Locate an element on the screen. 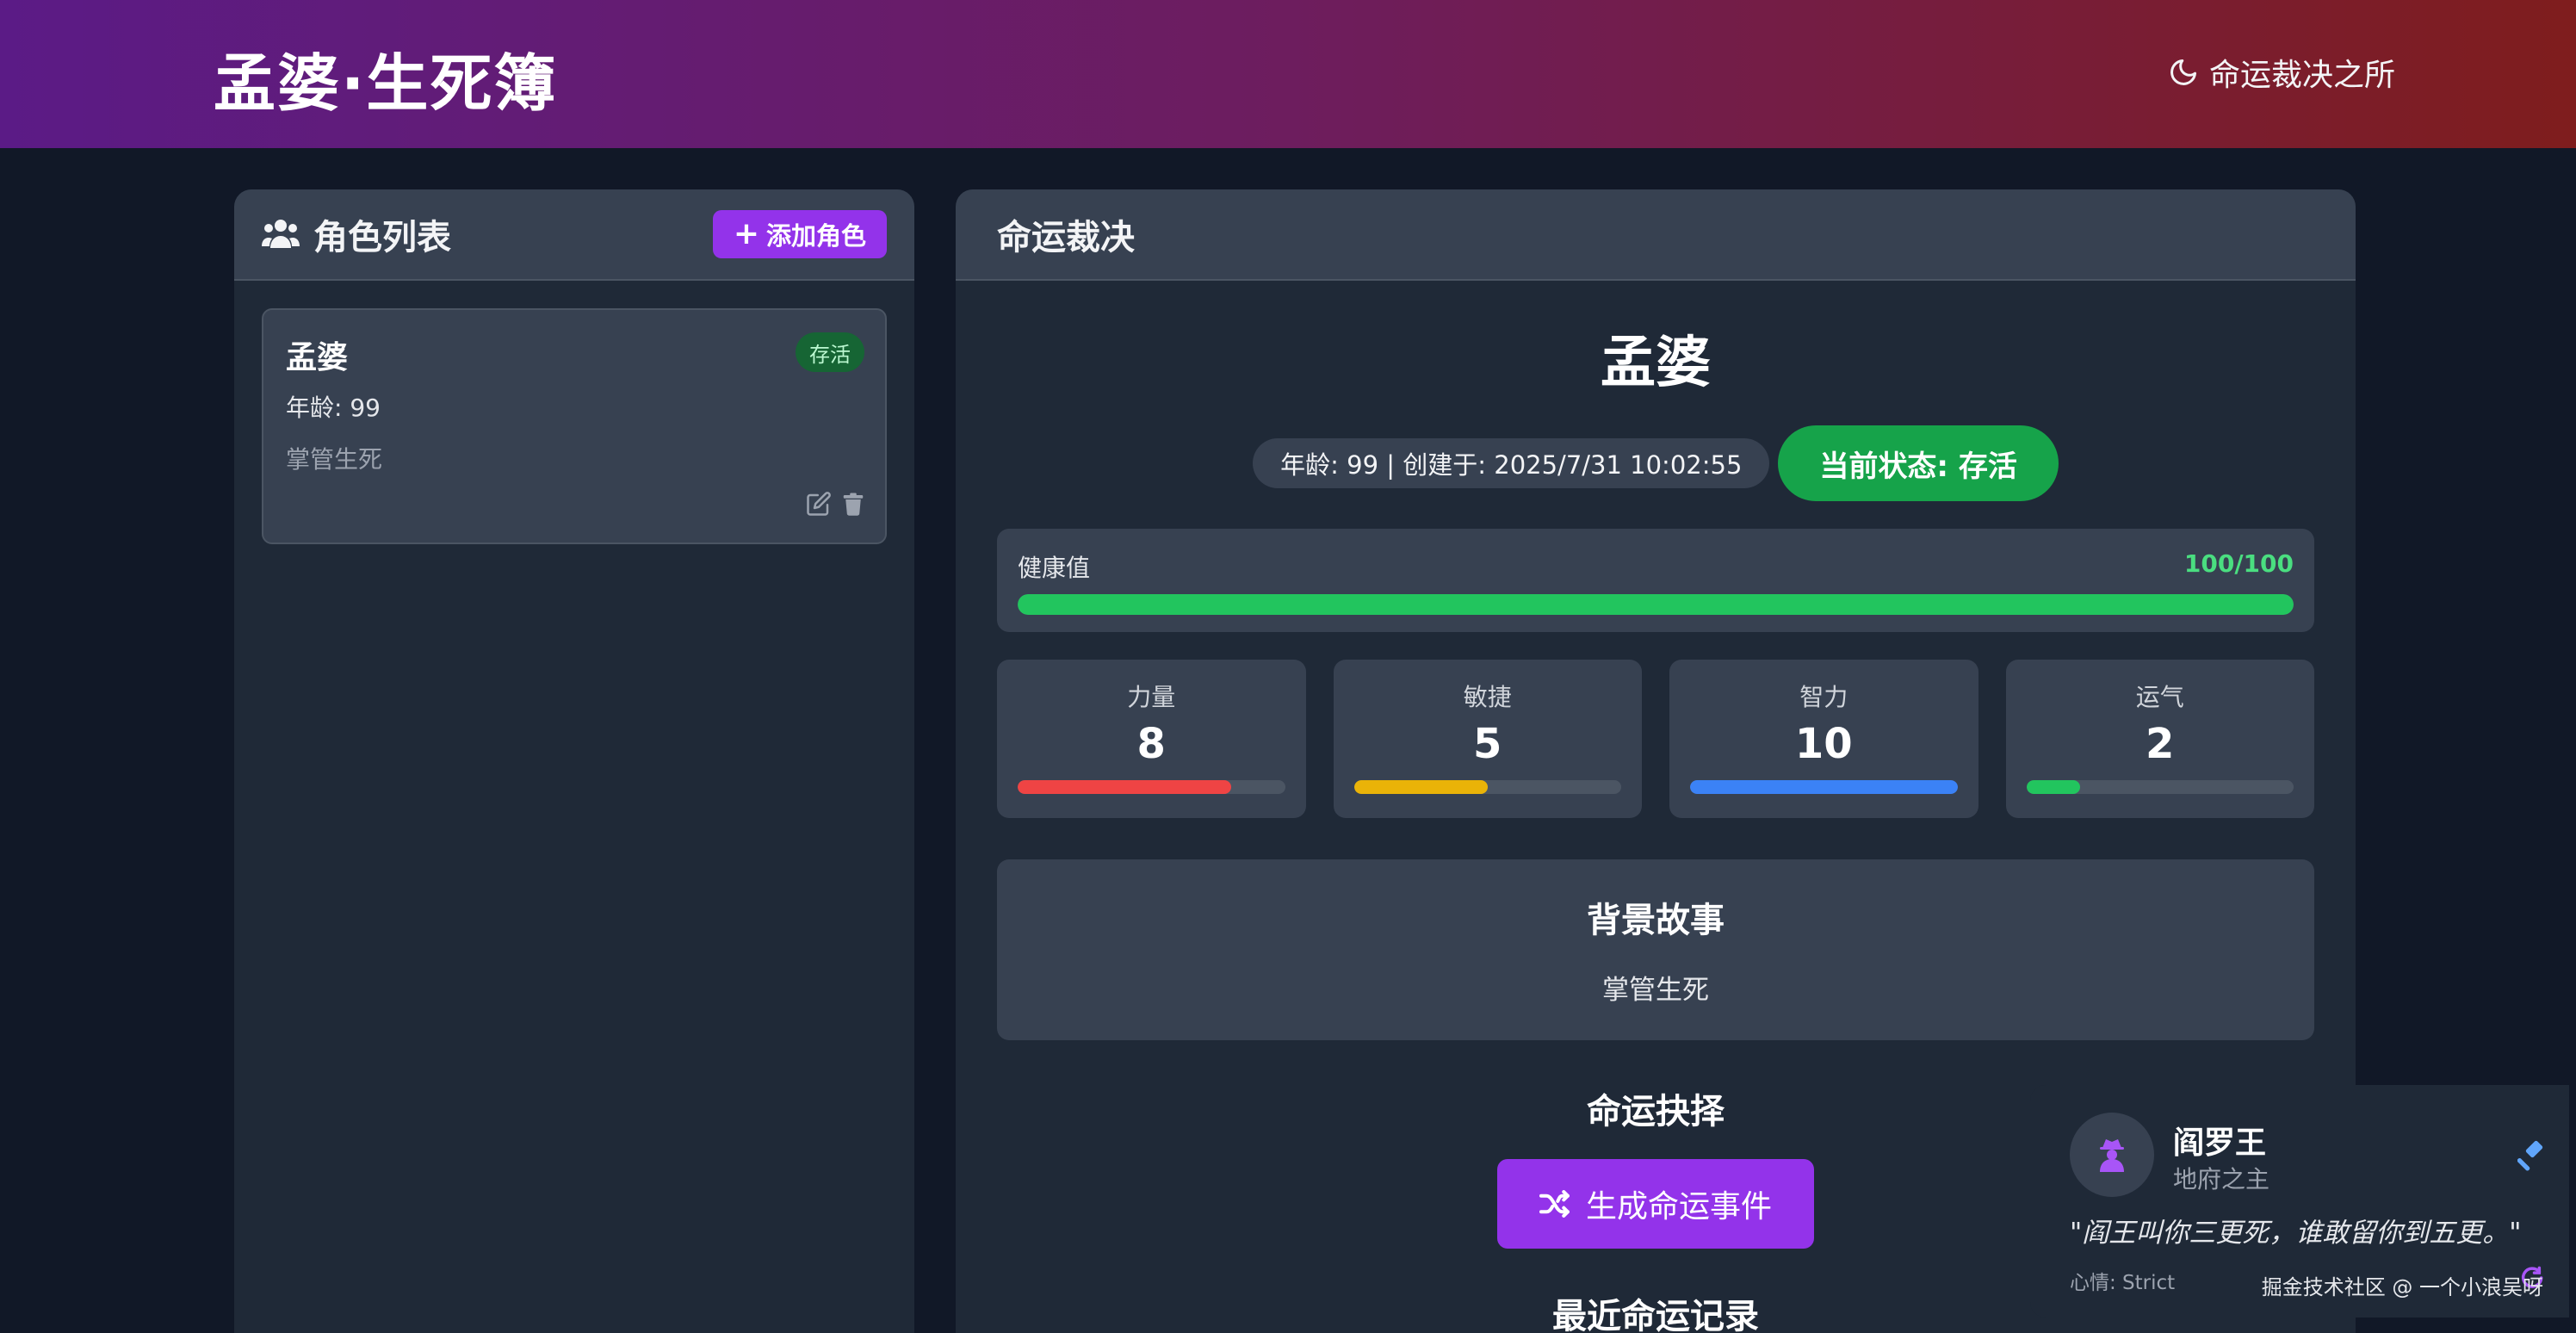  npc-name: 阎罗王 is located at coordinates (2220, 1143).